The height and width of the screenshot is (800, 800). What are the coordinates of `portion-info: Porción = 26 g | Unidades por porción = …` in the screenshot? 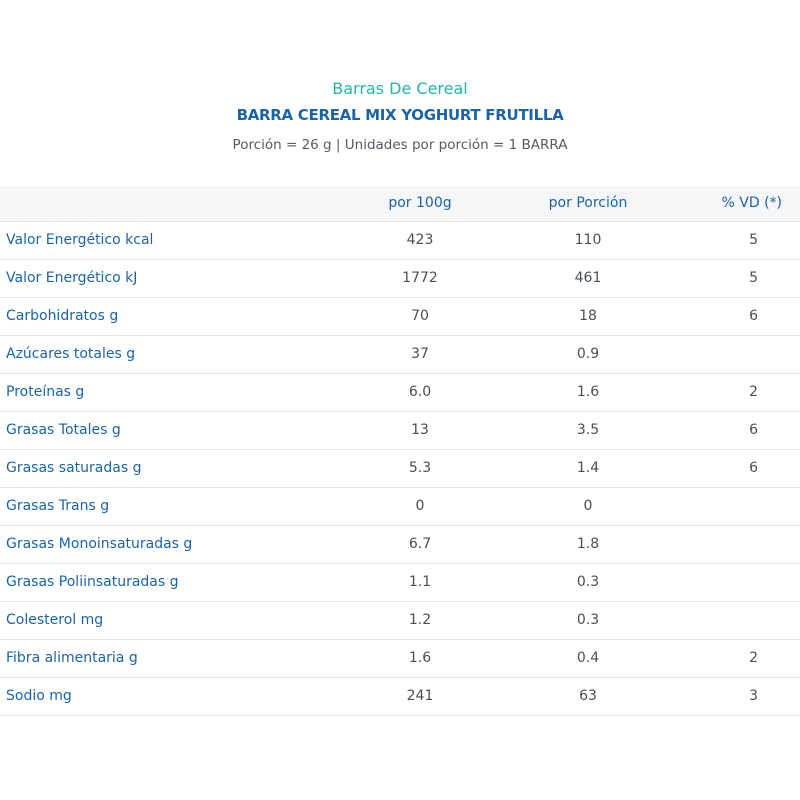 It's located at (400, 145).